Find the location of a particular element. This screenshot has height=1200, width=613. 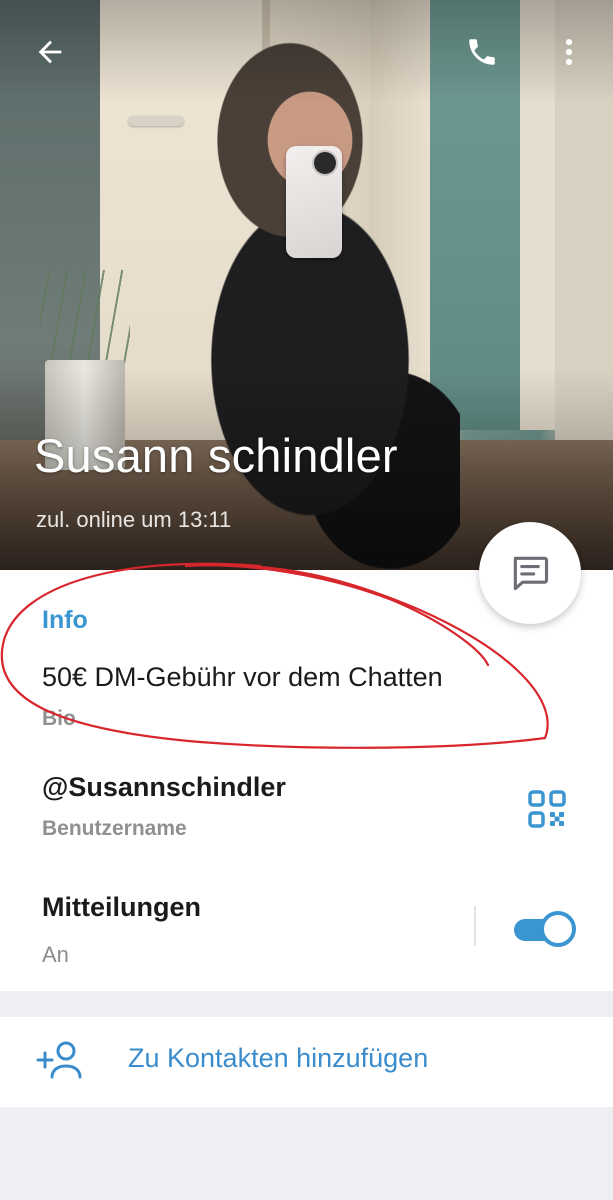

bio-text: 50€ DM-Gebühr vor dem Chatten is located at coordinates (242, 677).